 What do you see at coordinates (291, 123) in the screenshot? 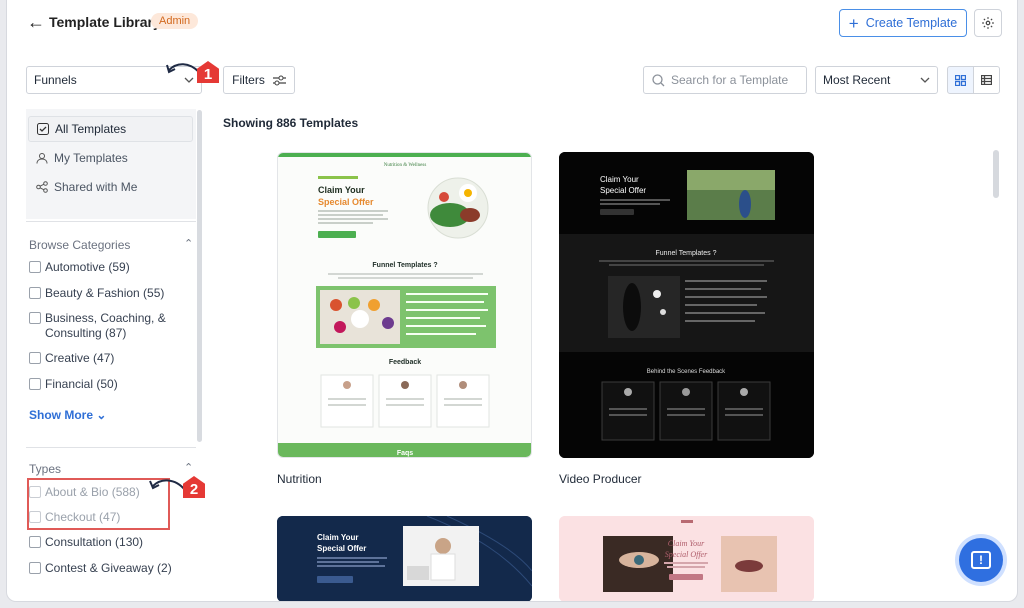
I see `template-count: Showing 886 Templates` at bounding box center [291, 123].